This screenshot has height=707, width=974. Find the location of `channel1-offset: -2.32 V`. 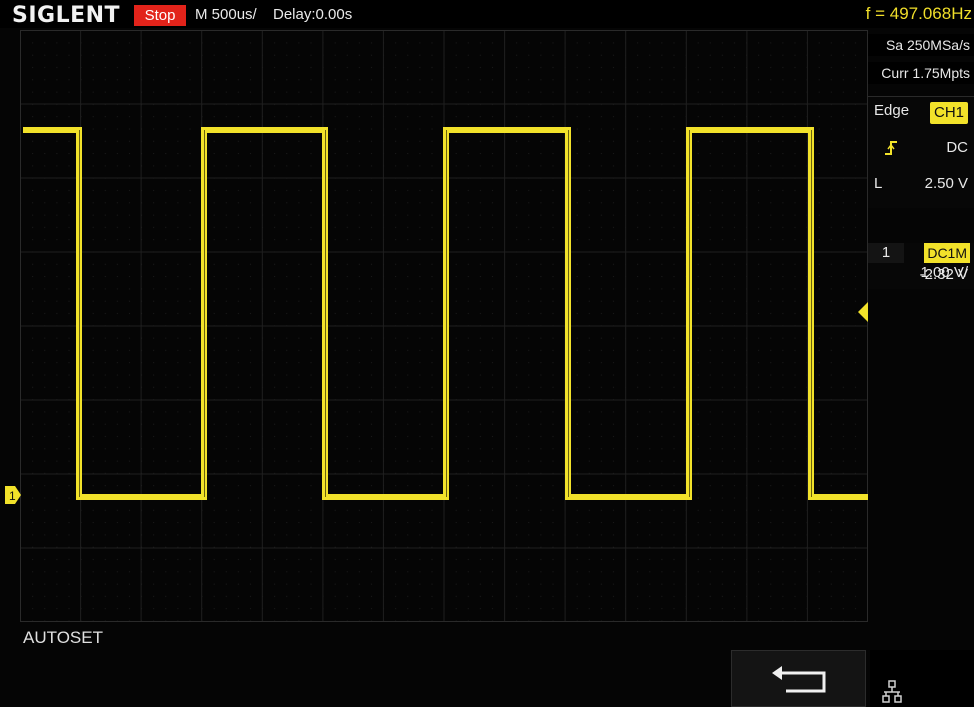

channel1-offset: -2.32 V is located at coordinates (943, 274).